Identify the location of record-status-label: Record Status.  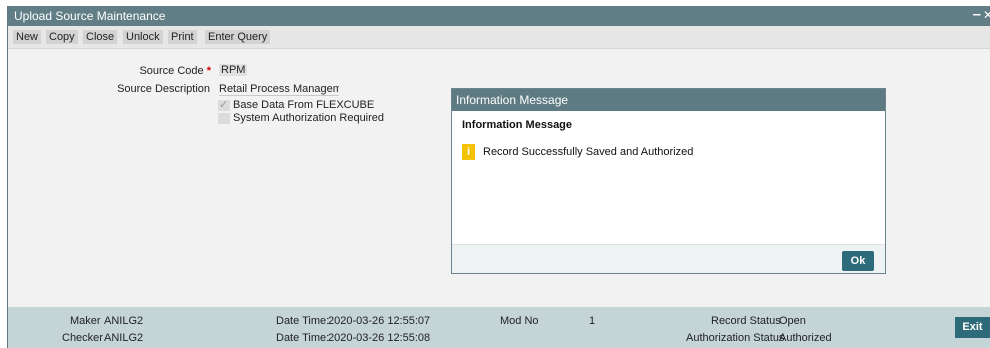
(746, 321).